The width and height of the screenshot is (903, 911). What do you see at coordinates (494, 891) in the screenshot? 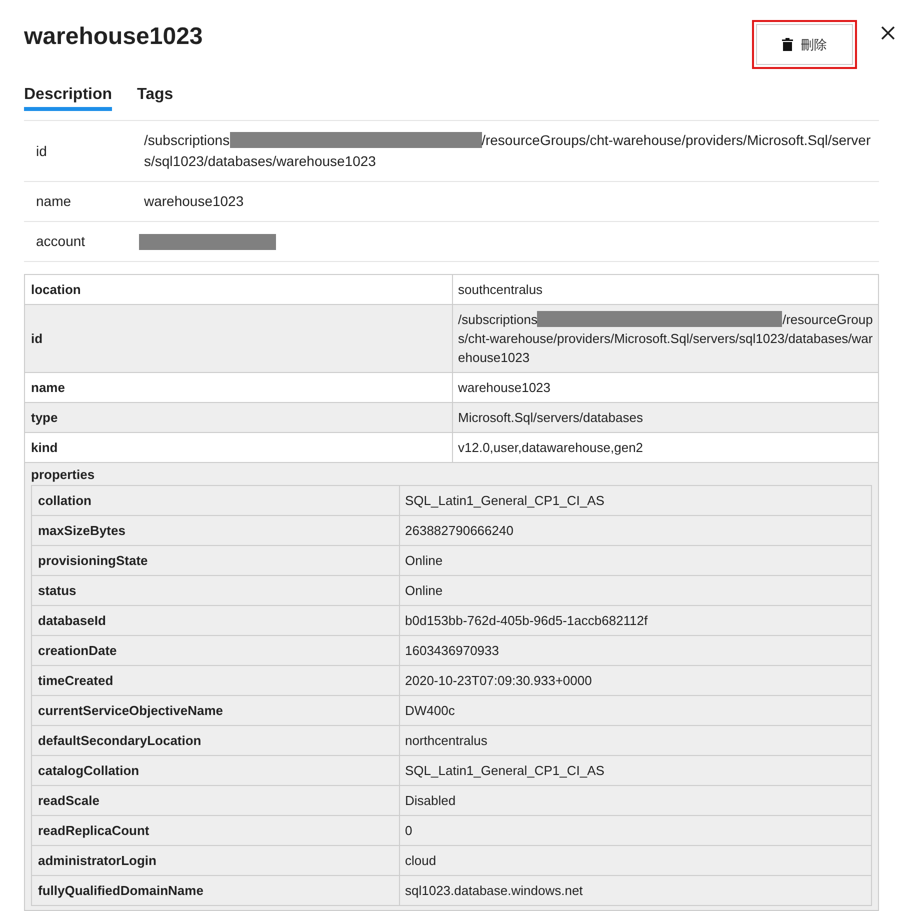
I see `value-cell-text: sql1023.database.windows.net` at bounding box center [494, 891].